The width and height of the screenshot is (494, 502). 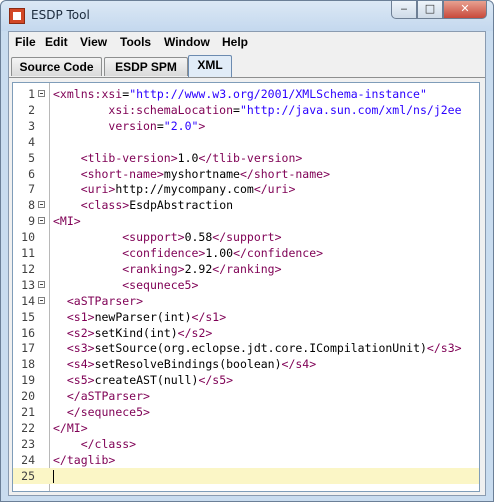 I want to click on code-line: 9 <MI>, so click(x=246, y=221).